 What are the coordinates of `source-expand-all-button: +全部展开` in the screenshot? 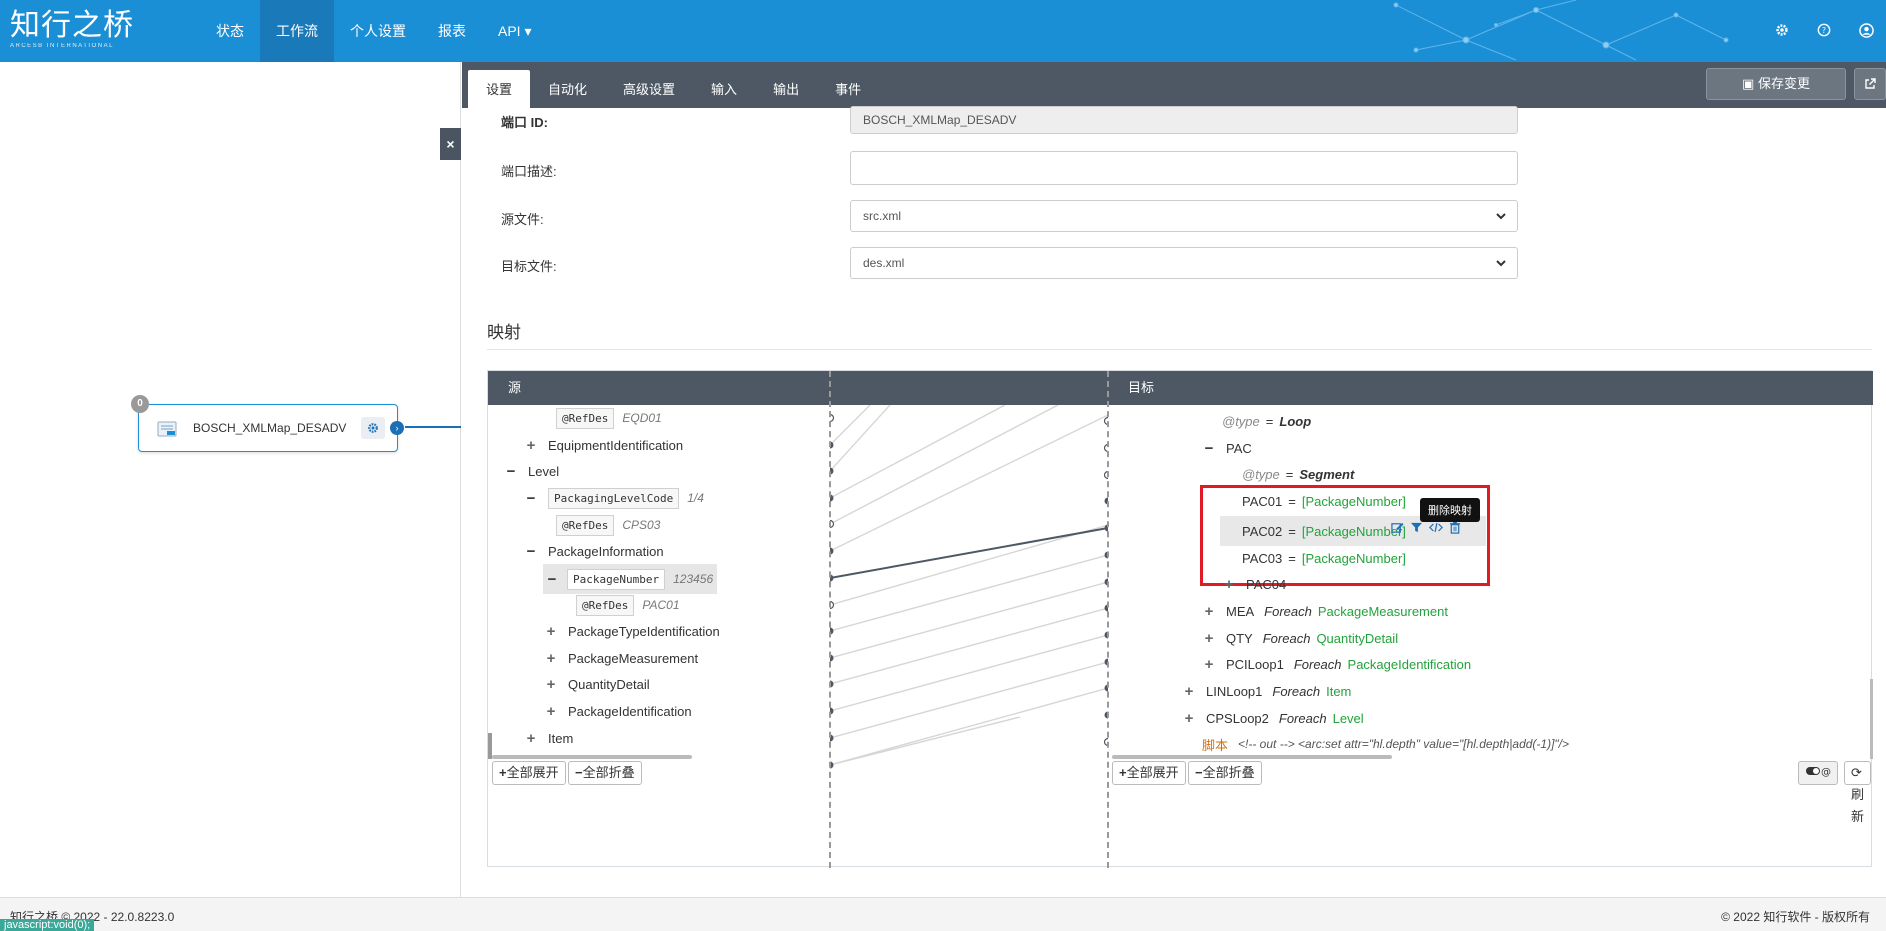 It's located at (529, 773).